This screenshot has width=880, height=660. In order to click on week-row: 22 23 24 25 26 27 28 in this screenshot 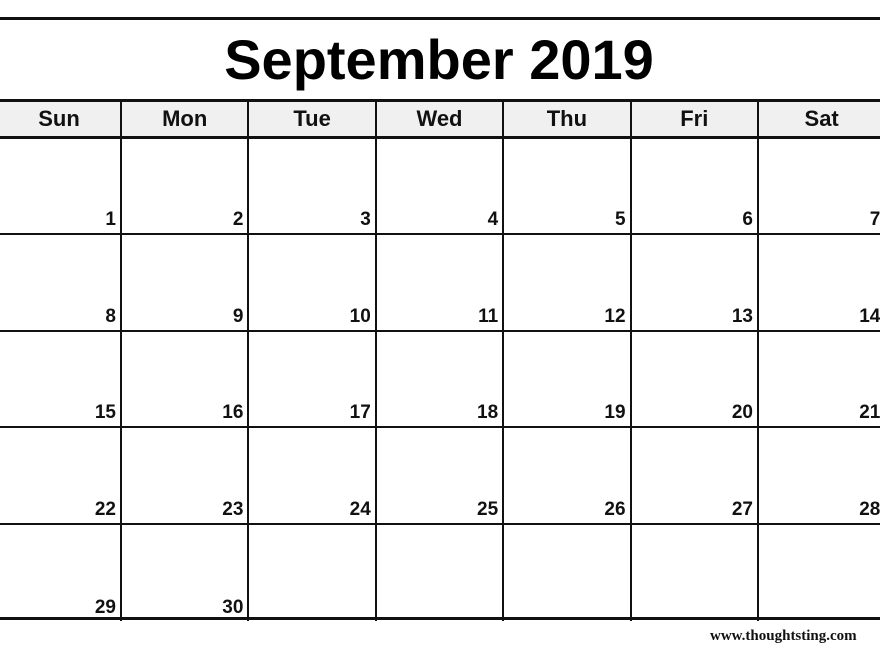, I will do `click(440, 476)`.